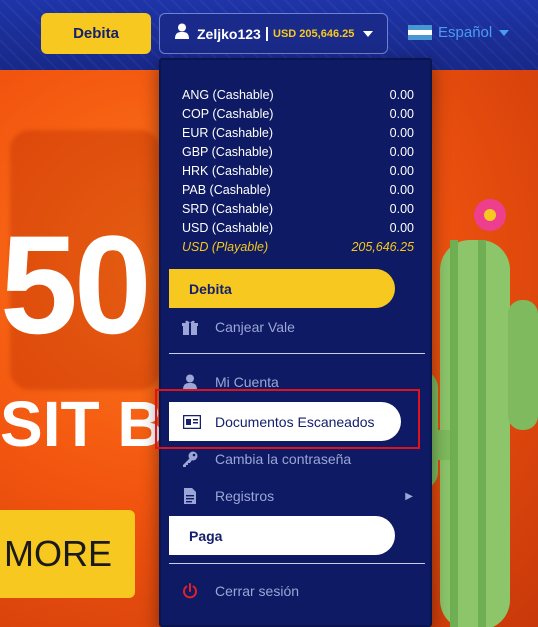 The height and width of the screenshot is (627, 538). What do you see at coordinates (283, 459) in the screenshot?
I see `menu-item-label: Cambia la contraseña` at bounding box center [283, 459].